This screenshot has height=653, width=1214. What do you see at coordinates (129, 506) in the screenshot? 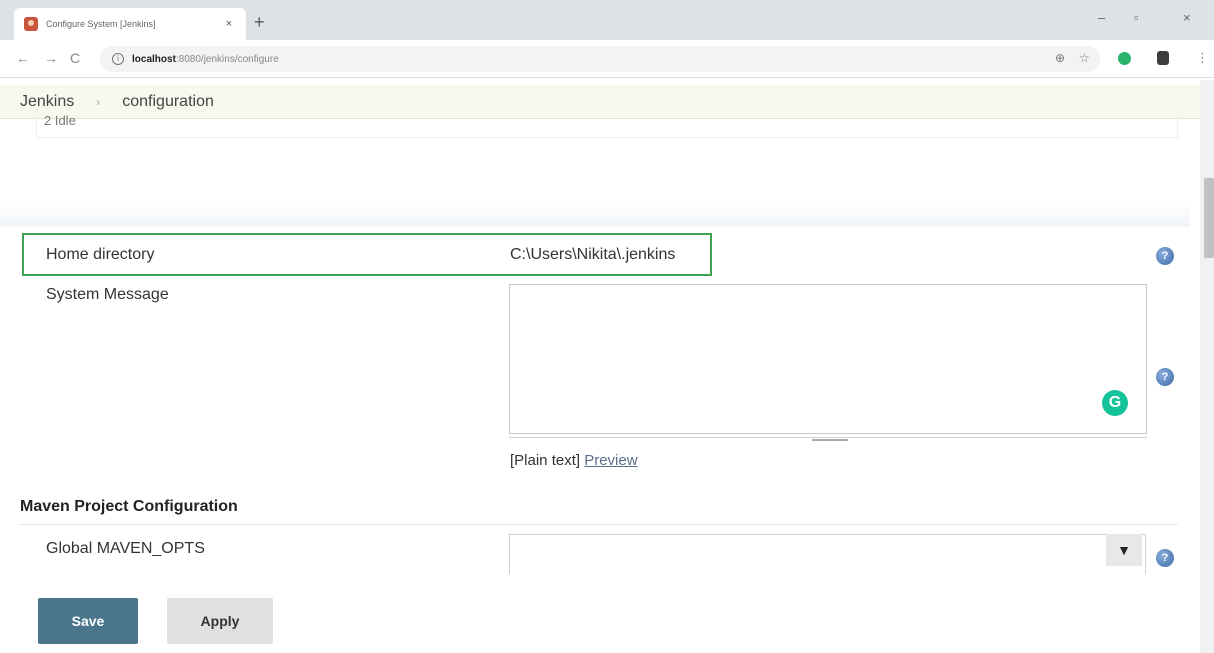
I see `maven-section-title: Maven Project Configuration` at bounding box center [129, 506].